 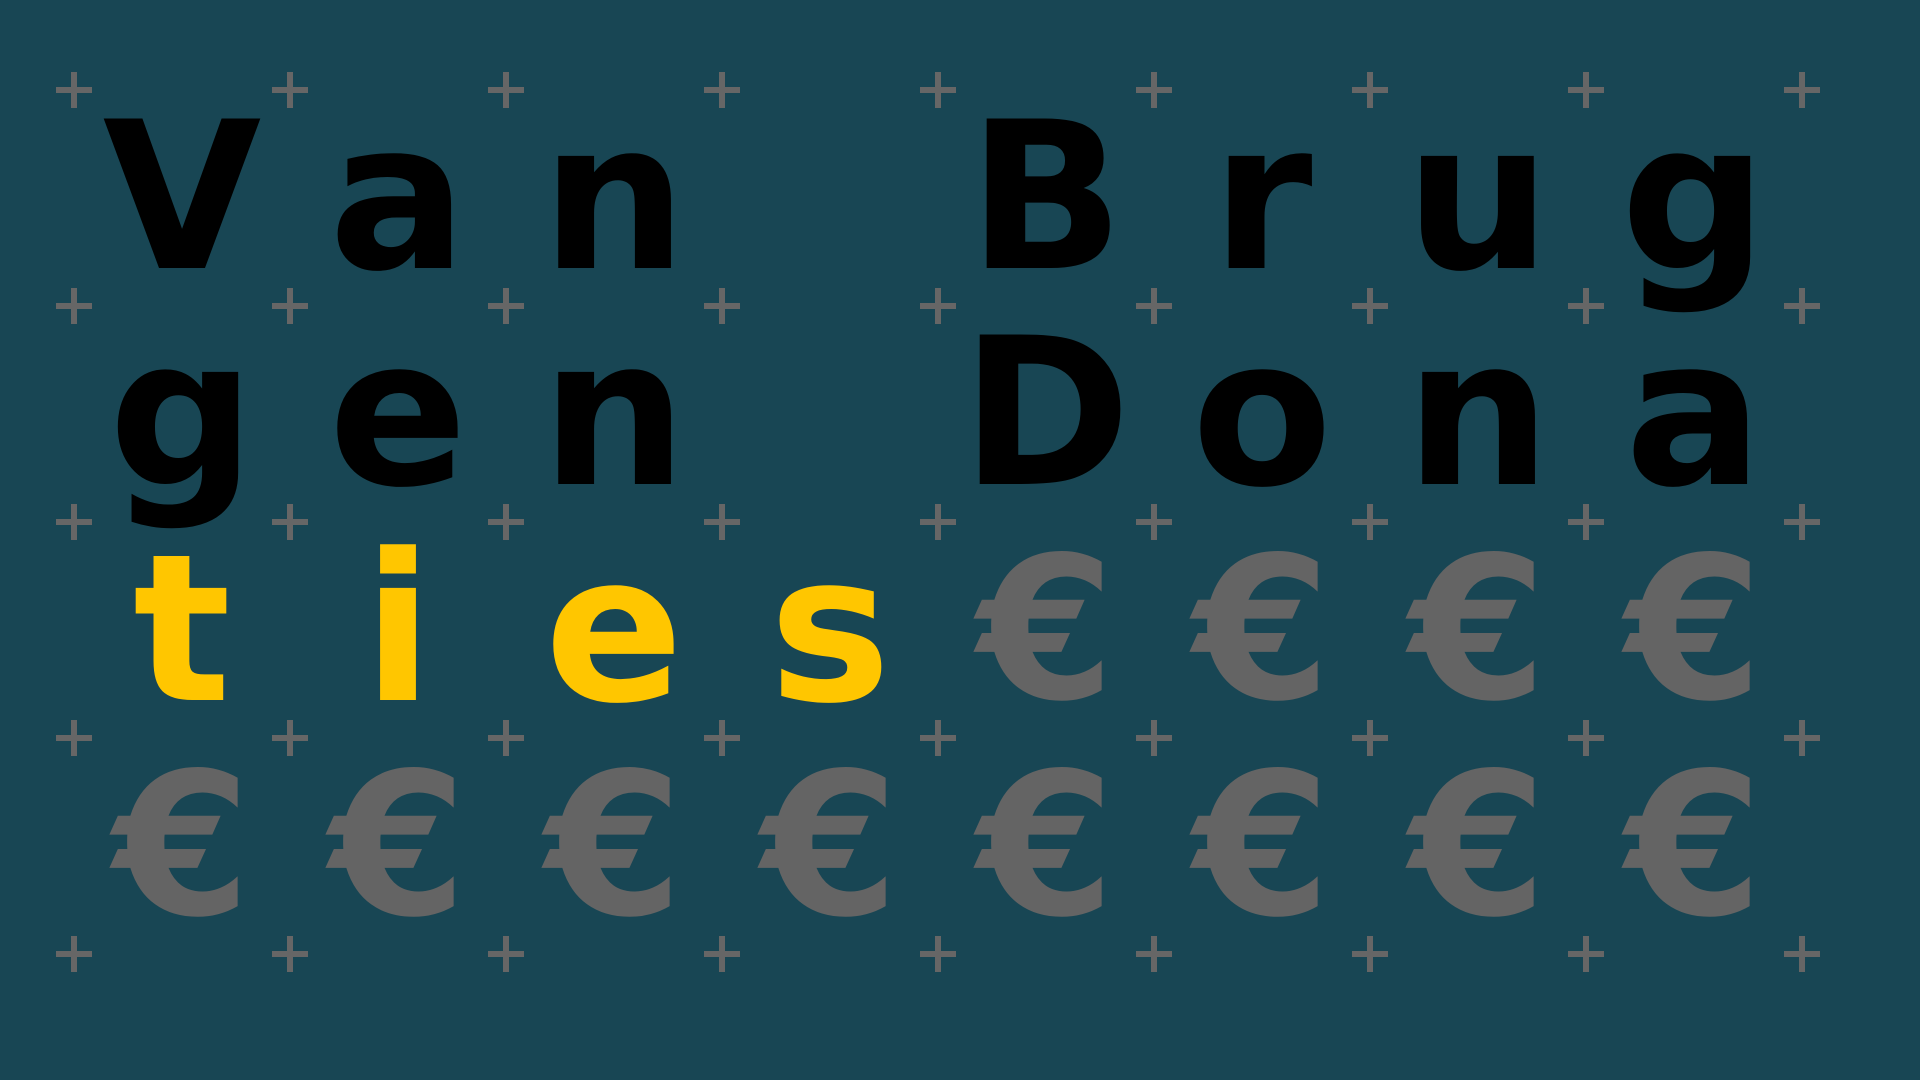 What do you see at coordinates (830, 630) in the screenshot?
I see `letter-cell: s` at bounding box center [830, 630].